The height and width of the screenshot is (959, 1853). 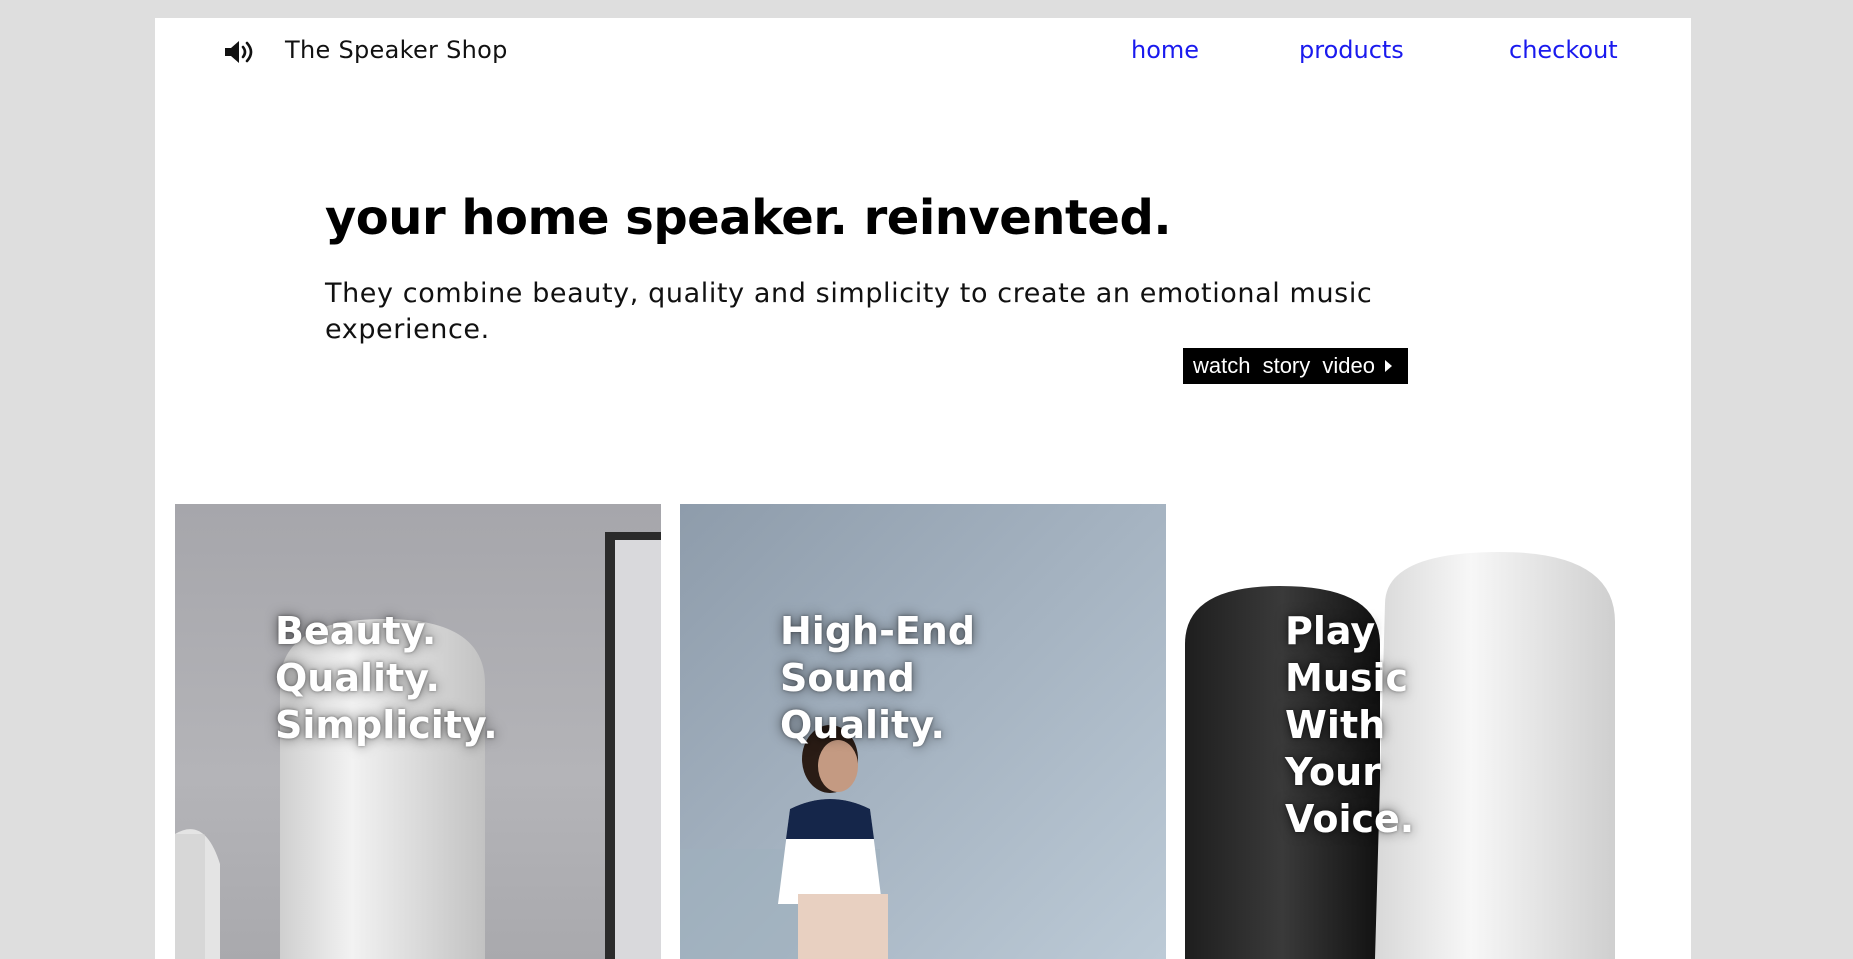 I want to click on card-headline: Beauty. Quality. Simplicity., so click(x=386, y=678).